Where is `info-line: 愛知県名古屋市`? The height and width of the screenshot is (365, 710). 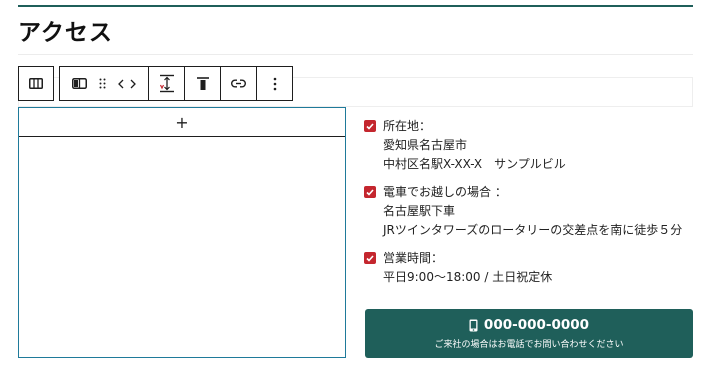
info-line: 愛知県名古屋市 is located at coordinates (425, 145).